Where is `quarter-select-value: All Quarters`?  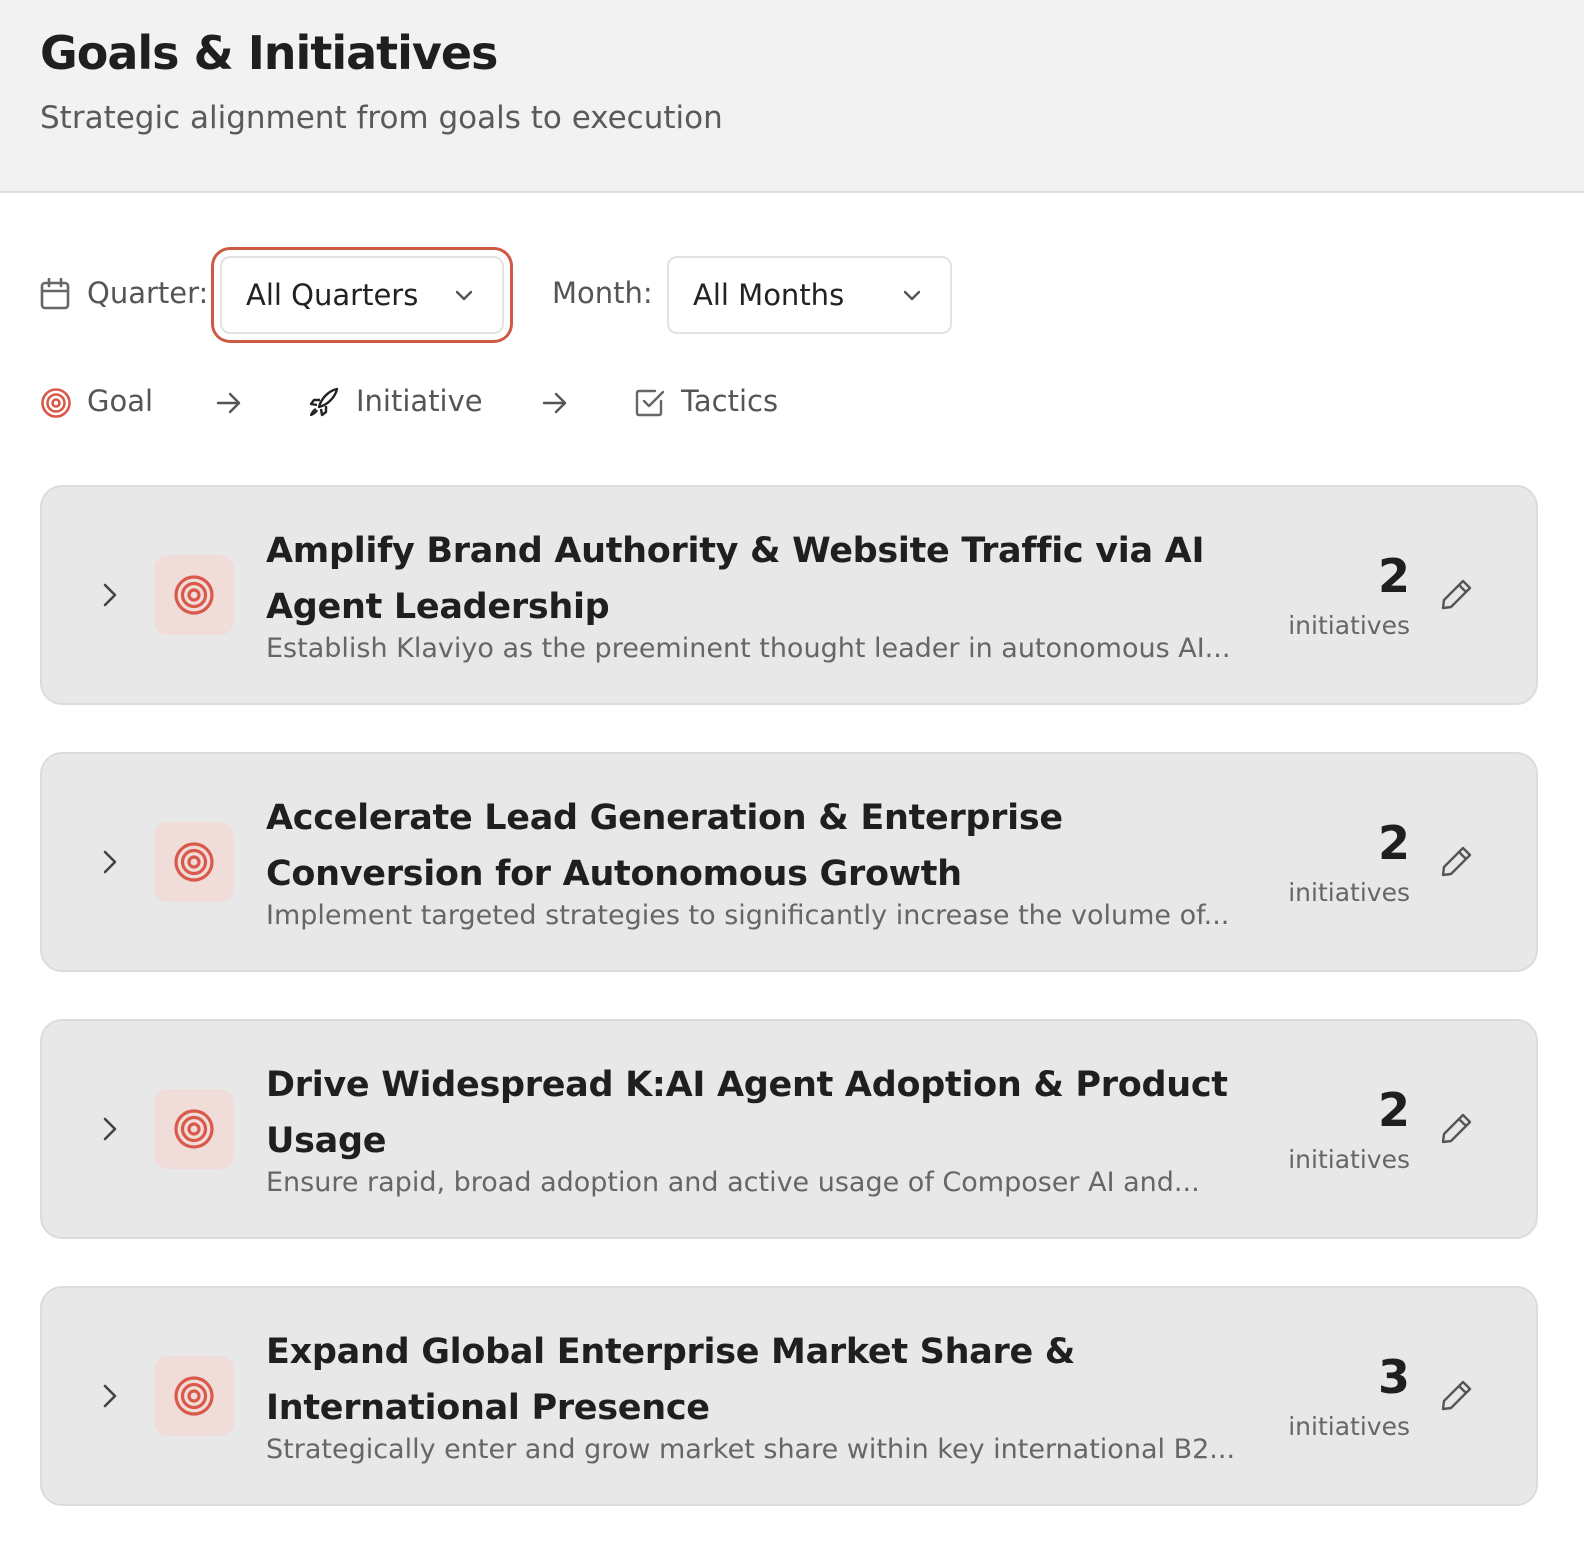 quarter-select-value: All Quarters is located at coordinates (332, 295).